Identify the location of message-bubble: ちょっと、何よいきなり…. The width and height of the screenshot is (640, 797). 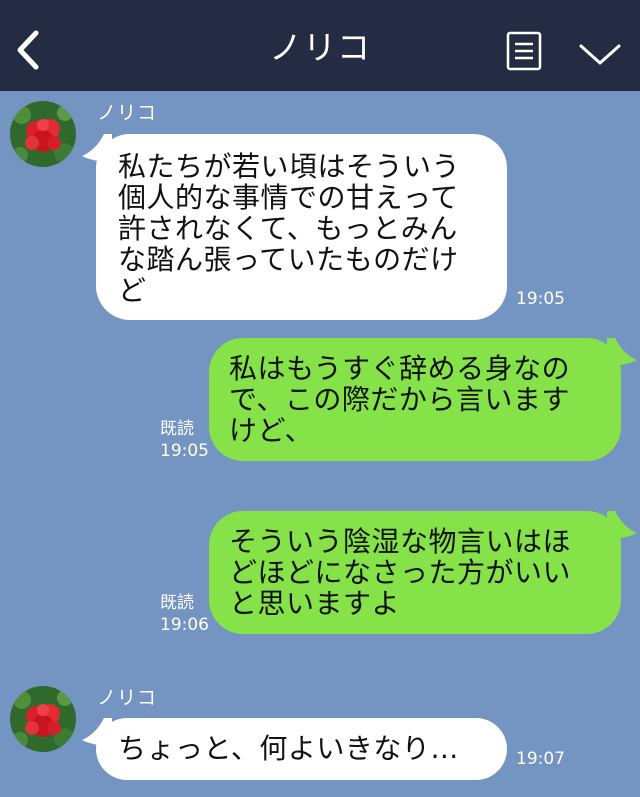
(301, 749).